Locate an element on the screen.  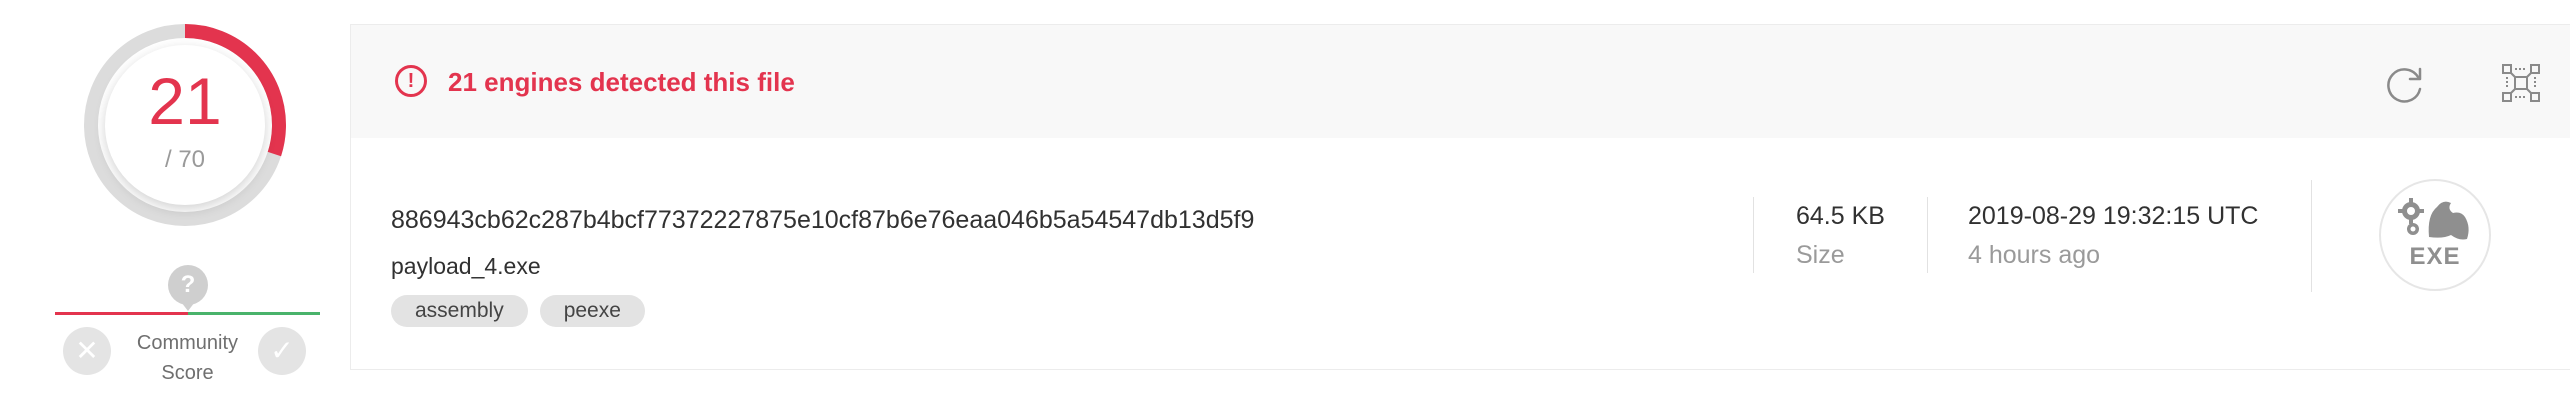
similar-files-icon is located at coordinates (2521, 83).